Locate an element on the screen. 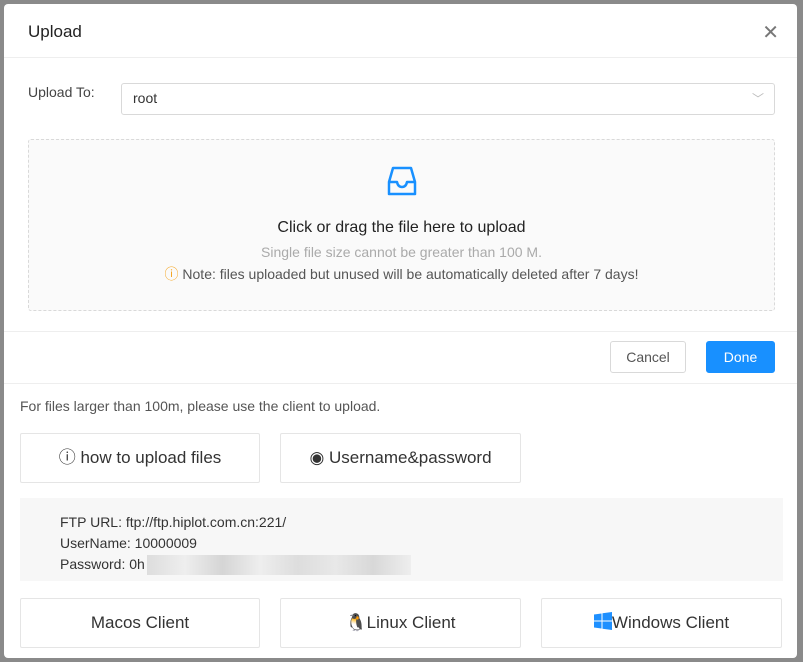 This screenshot has height=662, width=803. modal-title: Upload is located at coordinates (55, 31).